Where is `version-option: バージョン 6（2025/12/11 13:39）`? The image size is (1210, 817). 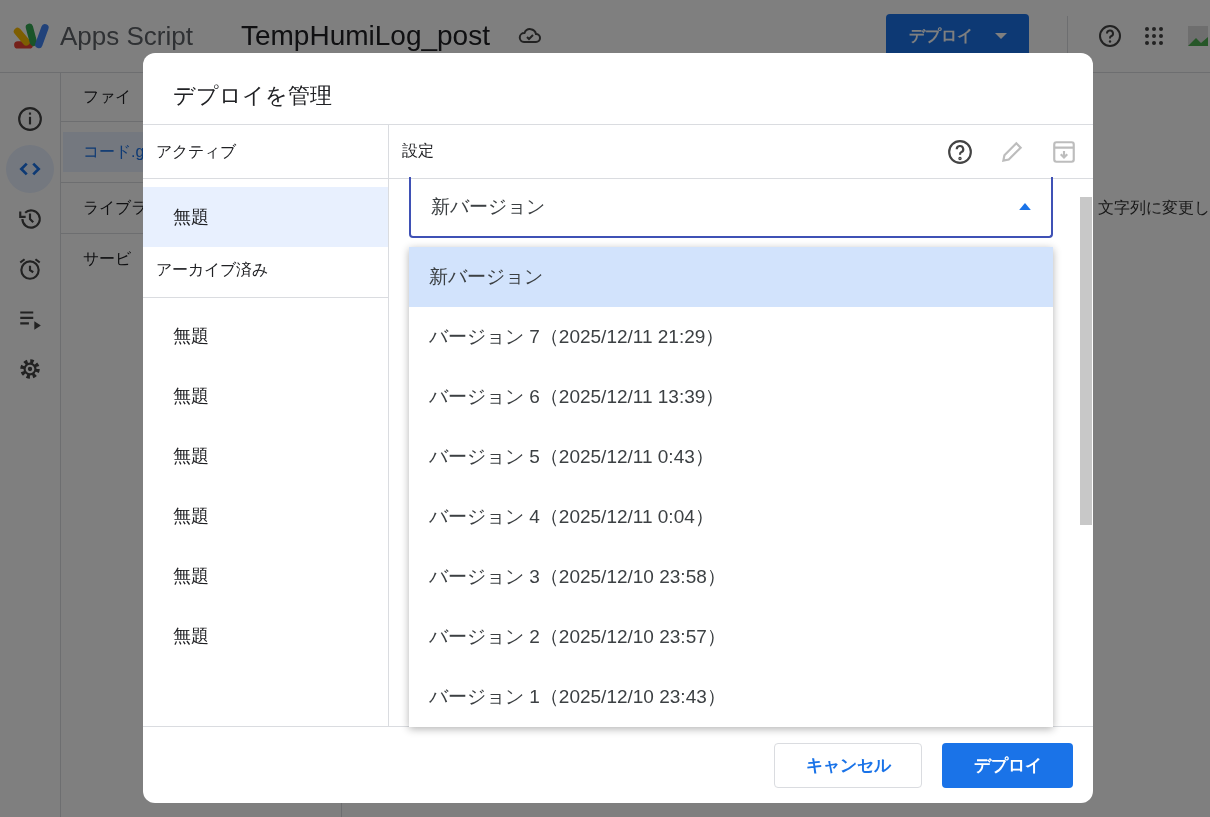 version-option: バージョン 6（2025/12/11 13:39） is located at coordinates (731, 397).